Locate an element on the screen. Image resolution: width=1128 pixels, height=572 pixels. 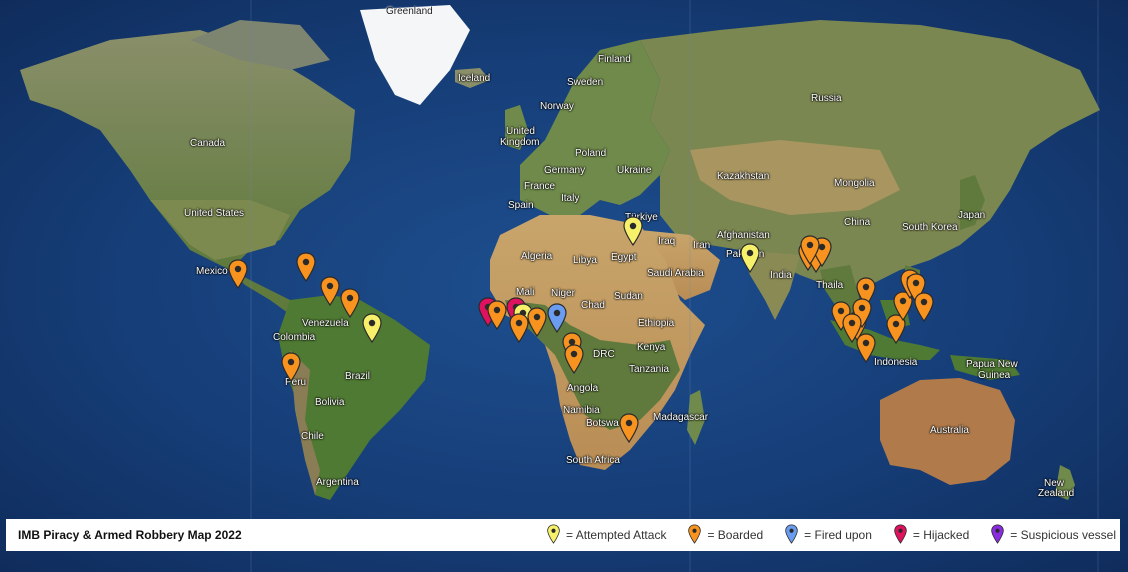
legend-item-label: = Boarded is located at coordinates (735, 535).